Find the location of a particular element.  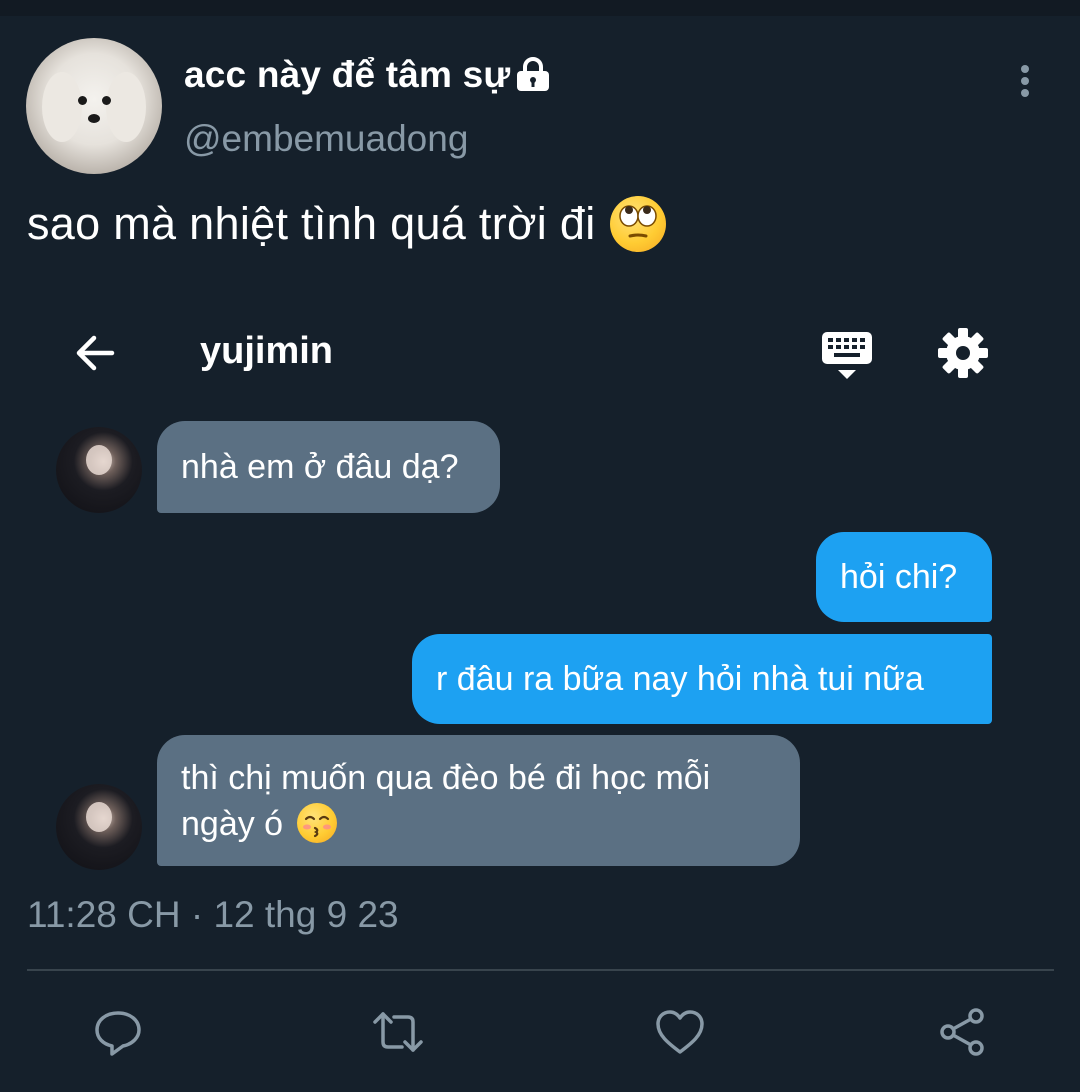

share-icon is located at coordinates (962, 1032).